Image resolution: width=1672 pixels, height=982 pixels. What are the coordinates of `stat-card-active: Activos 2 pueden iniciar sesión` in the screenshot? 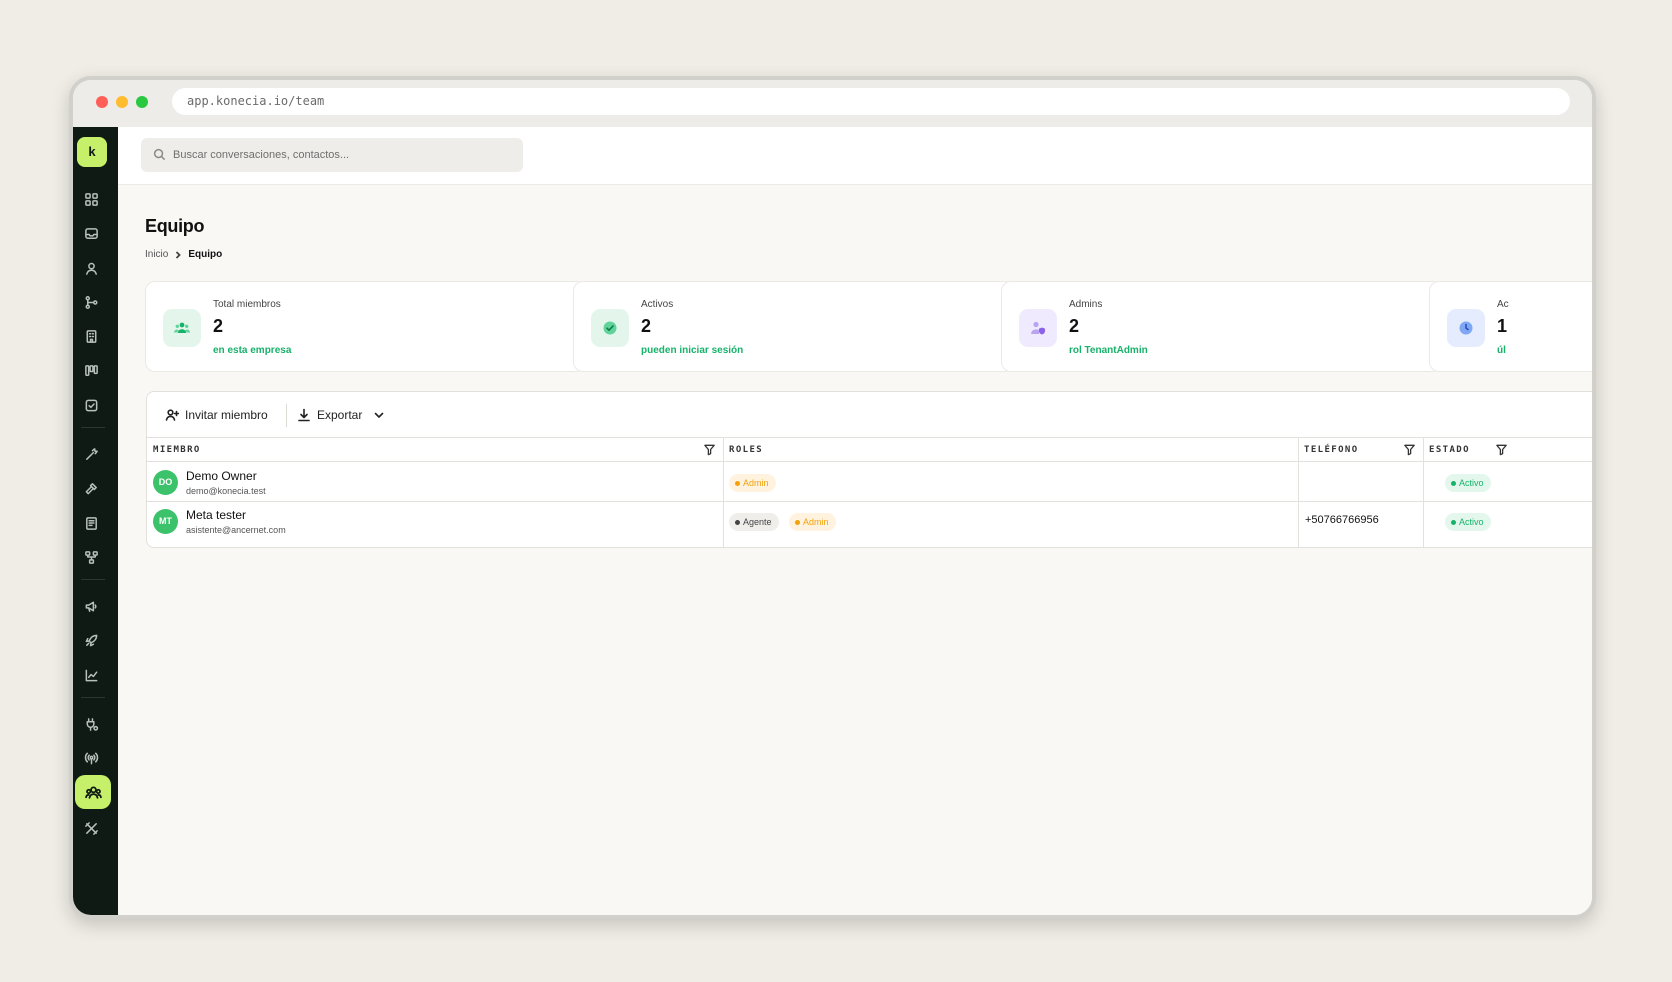 It's located at (793, 326).